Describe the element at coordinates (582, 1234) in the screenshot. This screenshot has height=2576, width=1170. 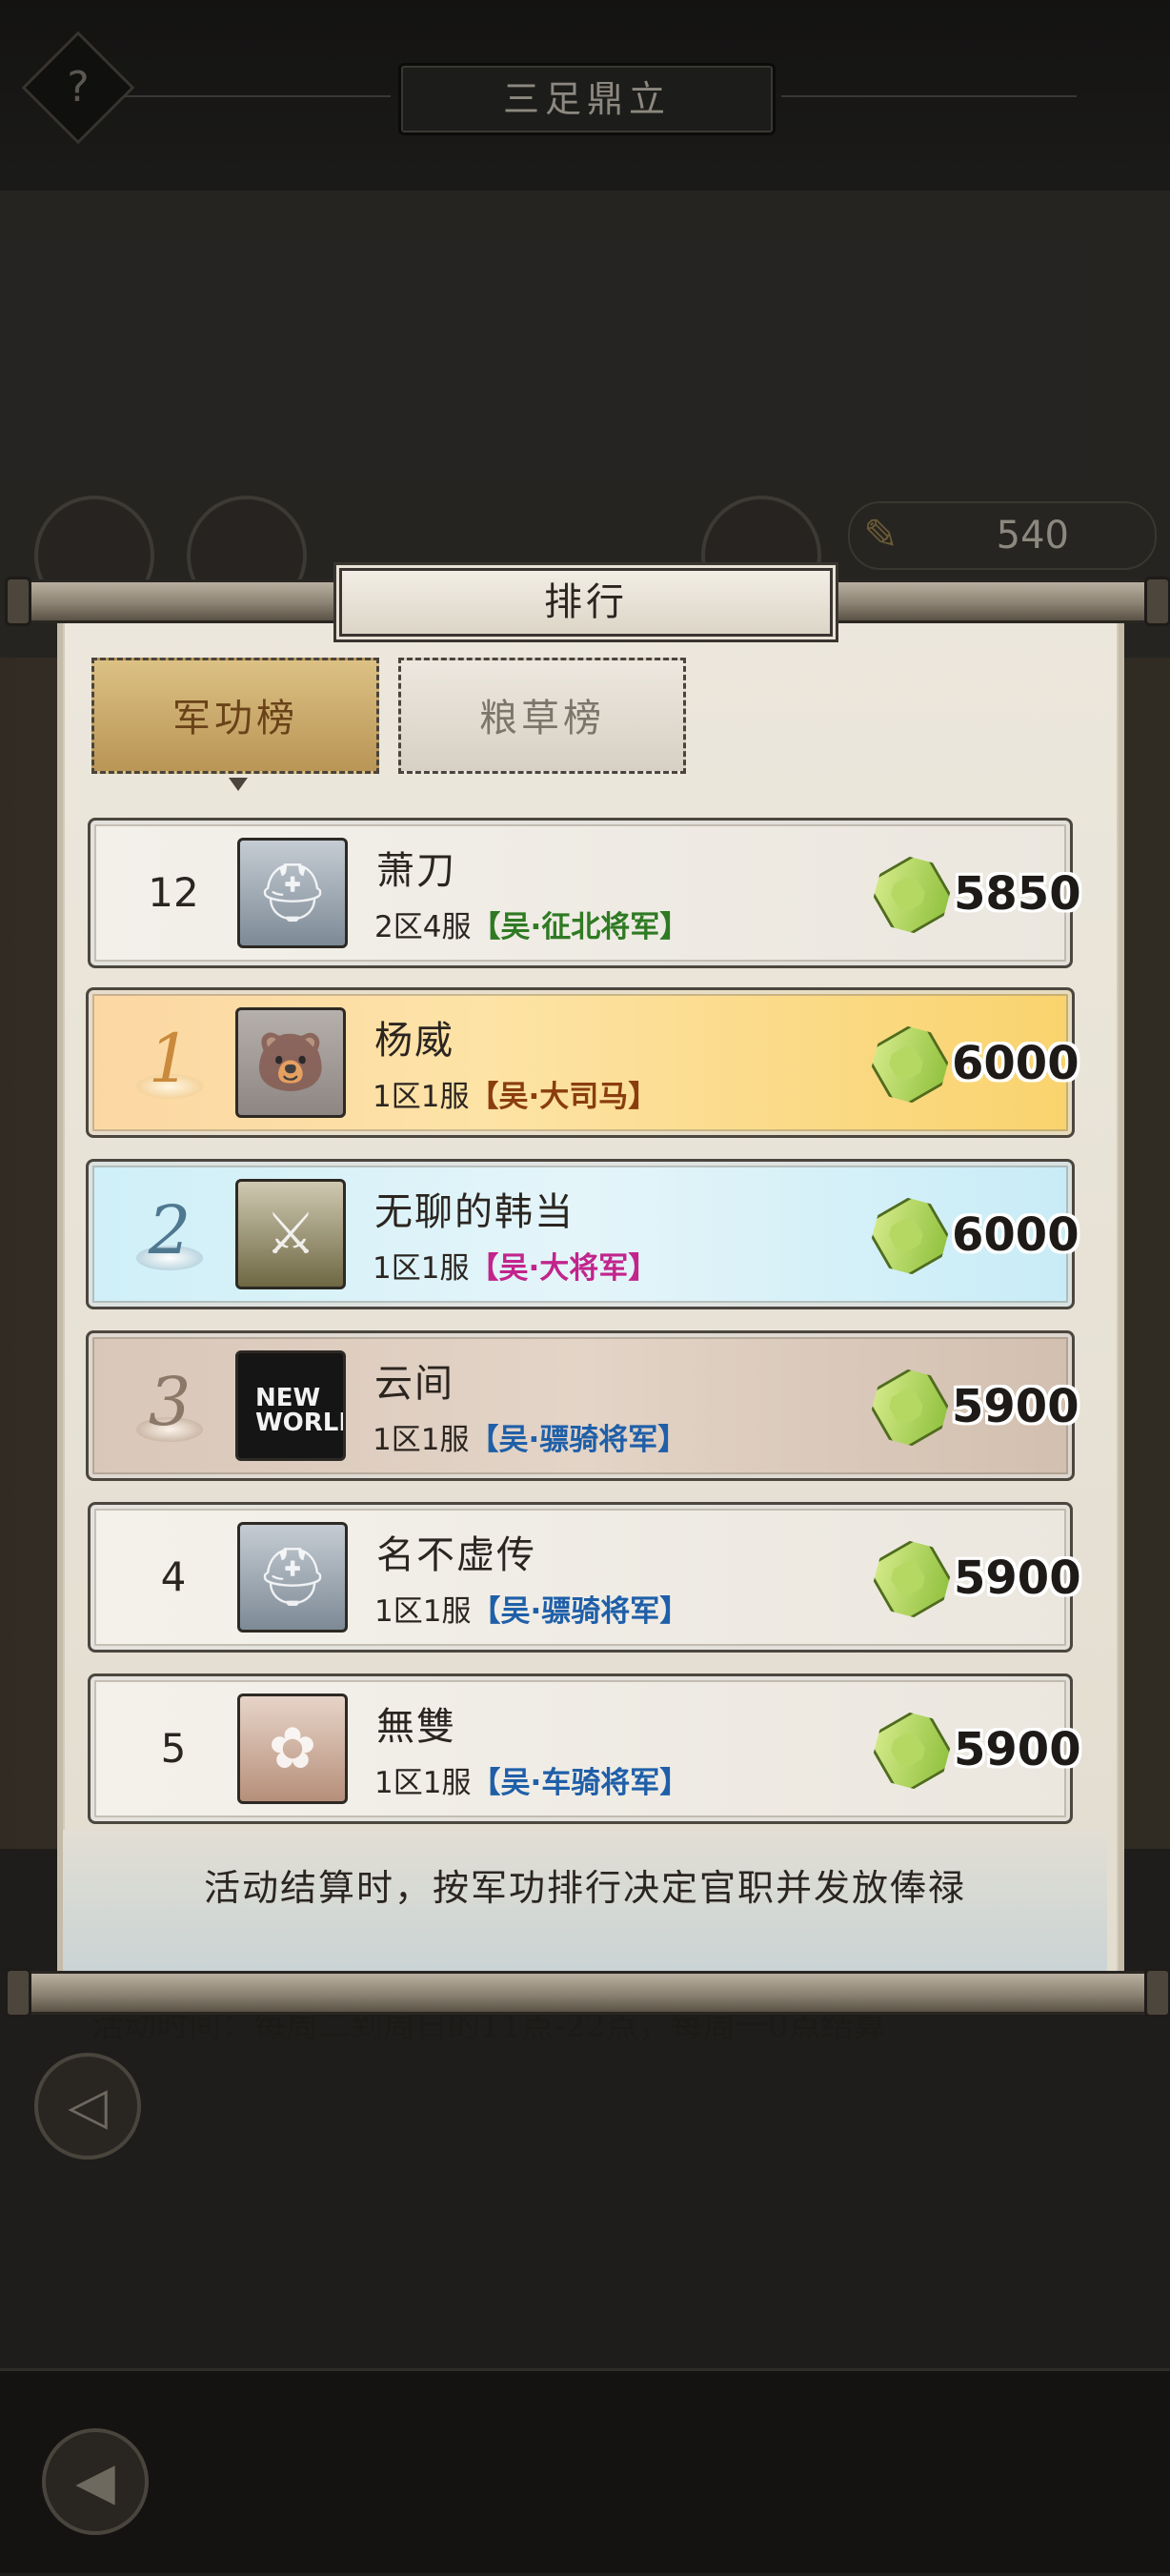
I see `rank-row: 2 ⚔ 无聊的韩当 1区1服【吴·大将军】 6000` at that location.